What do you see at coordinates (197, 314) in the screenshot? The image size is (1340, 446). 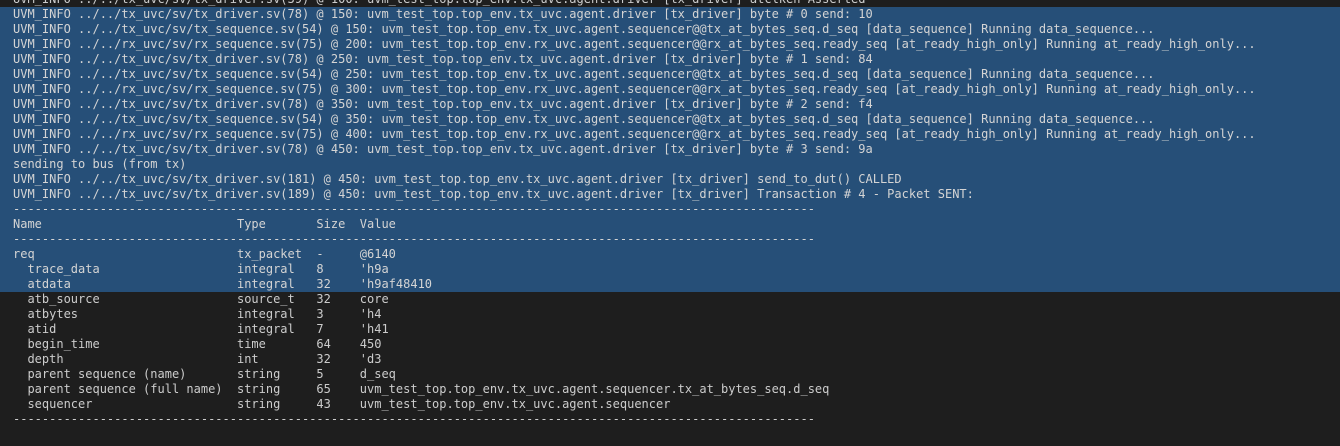 I see `terminal-line: atbytes integral 3 'h4` at bounding box center [197, 314].